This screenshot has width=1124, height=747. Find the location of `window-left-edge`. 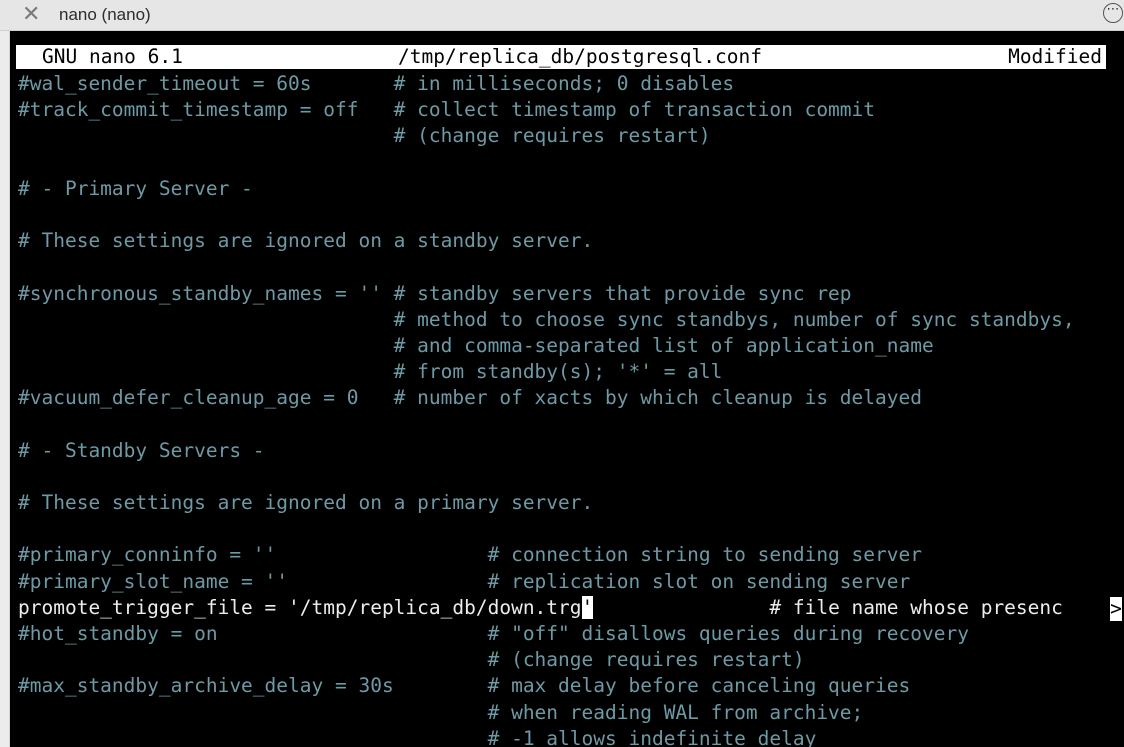

window-left-edge is located at coordinates (5, 389).